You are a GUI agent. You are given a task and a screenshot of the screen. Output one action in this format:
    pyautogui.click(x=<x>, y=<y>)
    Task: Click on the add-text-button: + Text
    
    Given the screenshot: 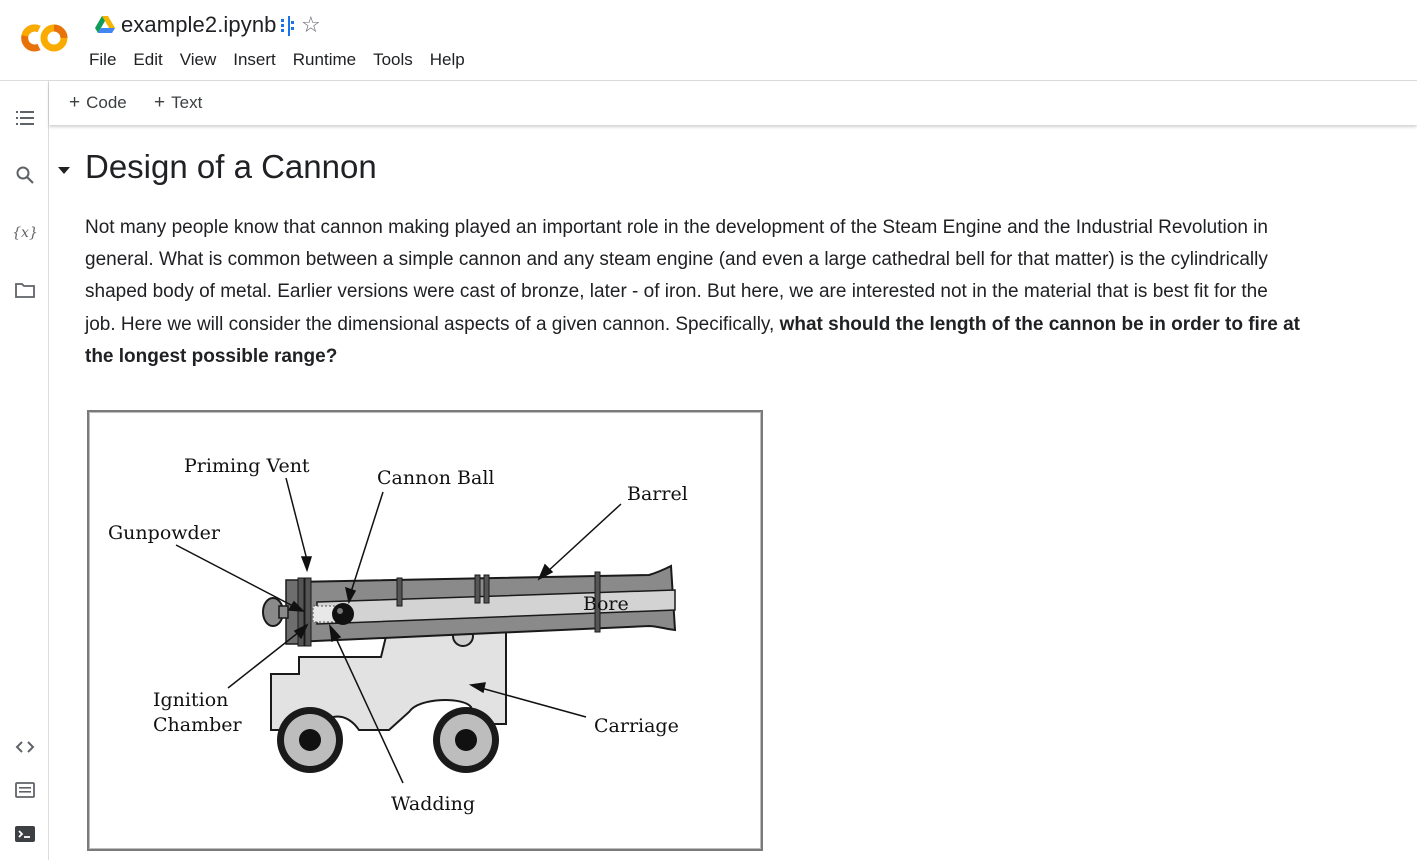 What is the action you would take?
    pyautogui.click(x=178, y=103)
    